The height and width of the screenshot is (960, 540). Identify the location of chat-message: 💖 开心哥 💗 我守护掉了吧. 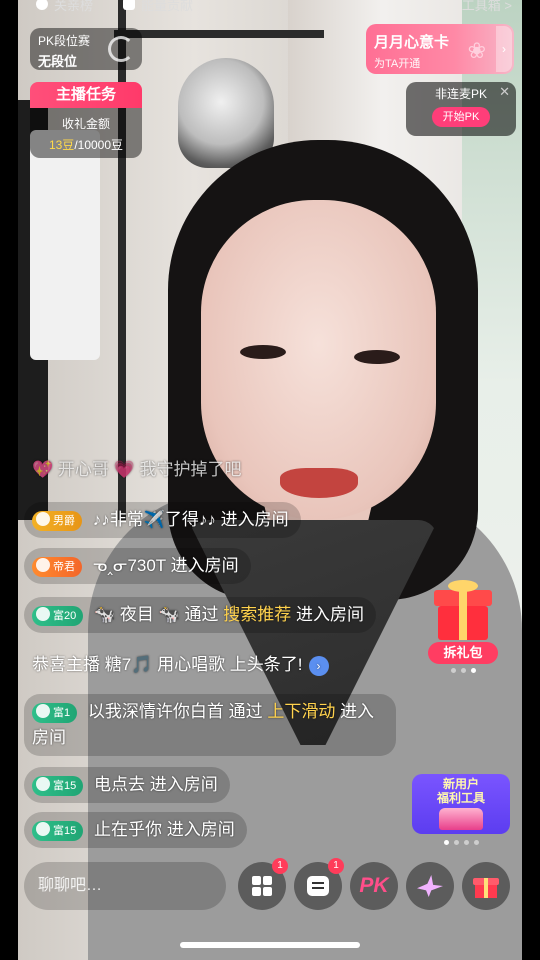
(139, 470).